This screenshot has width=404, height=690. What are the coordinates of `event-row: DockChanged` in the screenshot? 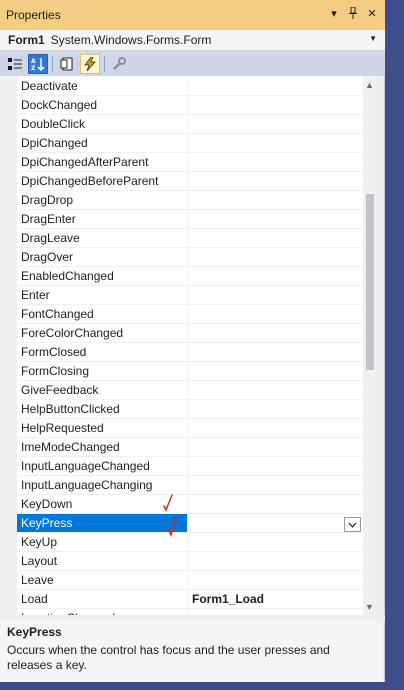 It's located at (190, 105).